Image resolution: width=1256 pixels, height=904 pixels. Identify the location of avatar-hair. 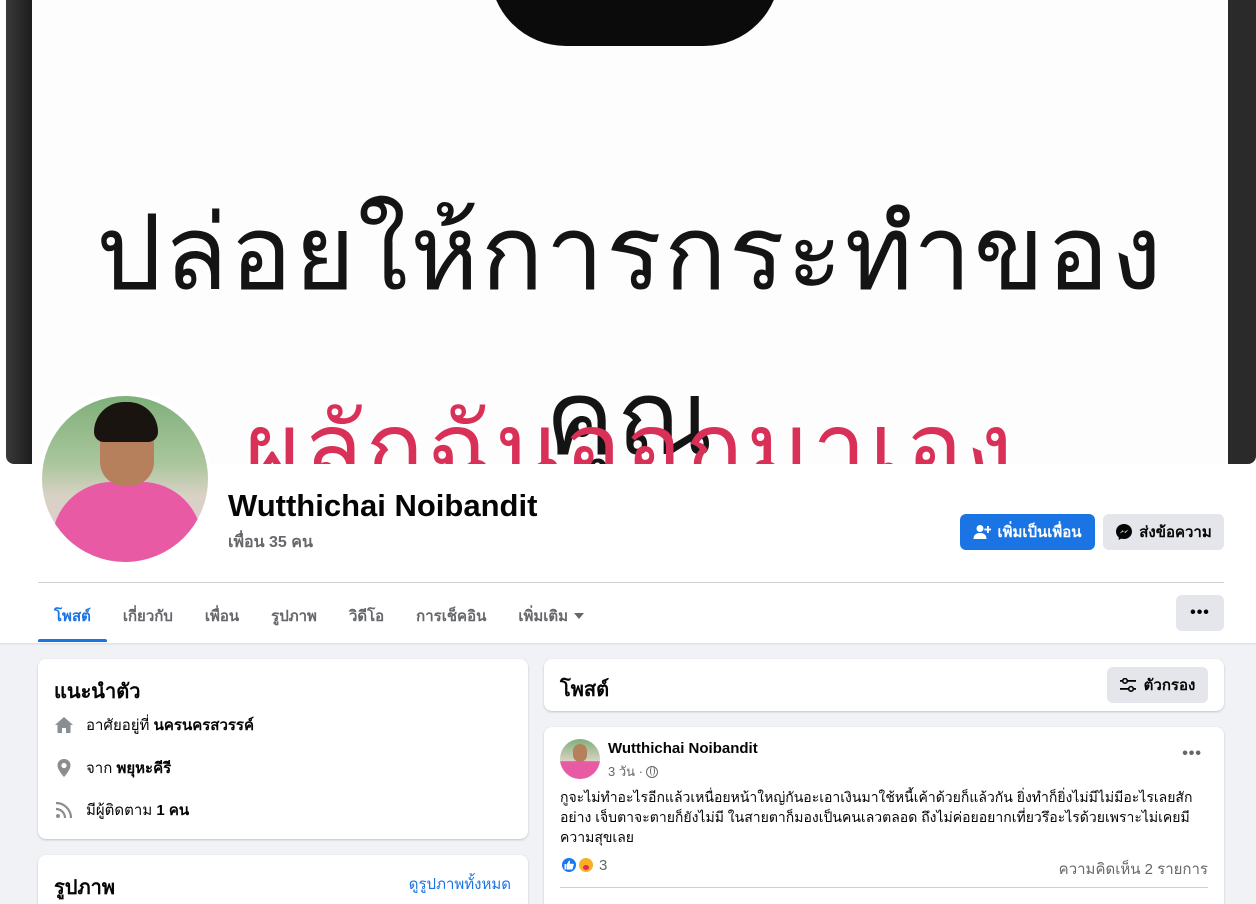
(126, 422).